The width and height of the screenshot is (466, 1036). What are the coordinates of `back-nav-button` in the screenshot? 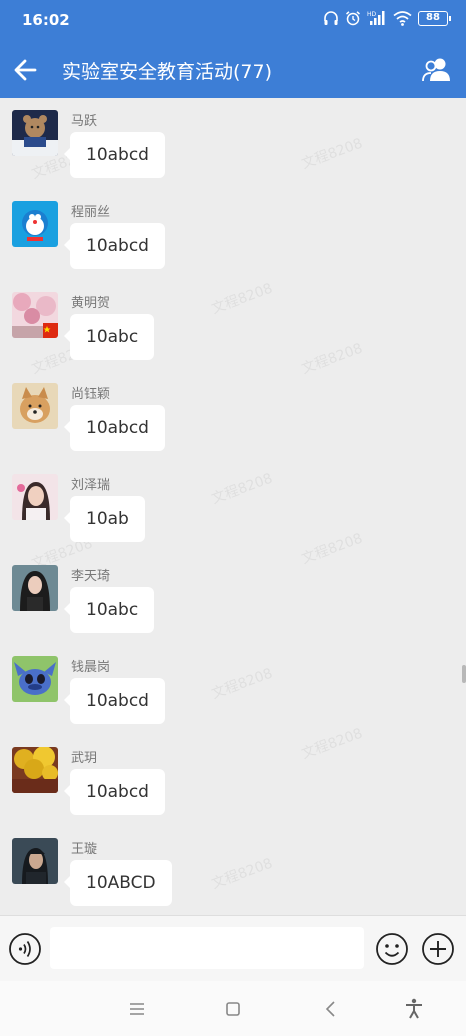 It's located at (331, 1009).